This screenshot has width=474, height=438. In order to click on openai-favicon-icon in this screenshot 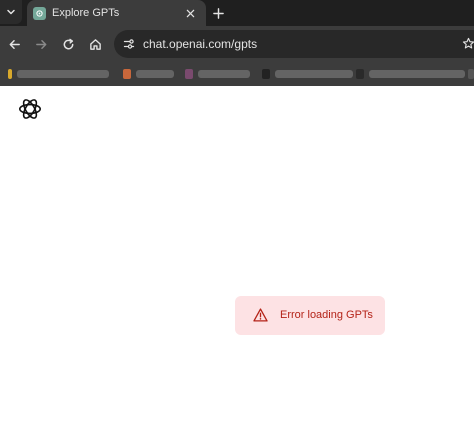, I will do `click(39, 13)`.